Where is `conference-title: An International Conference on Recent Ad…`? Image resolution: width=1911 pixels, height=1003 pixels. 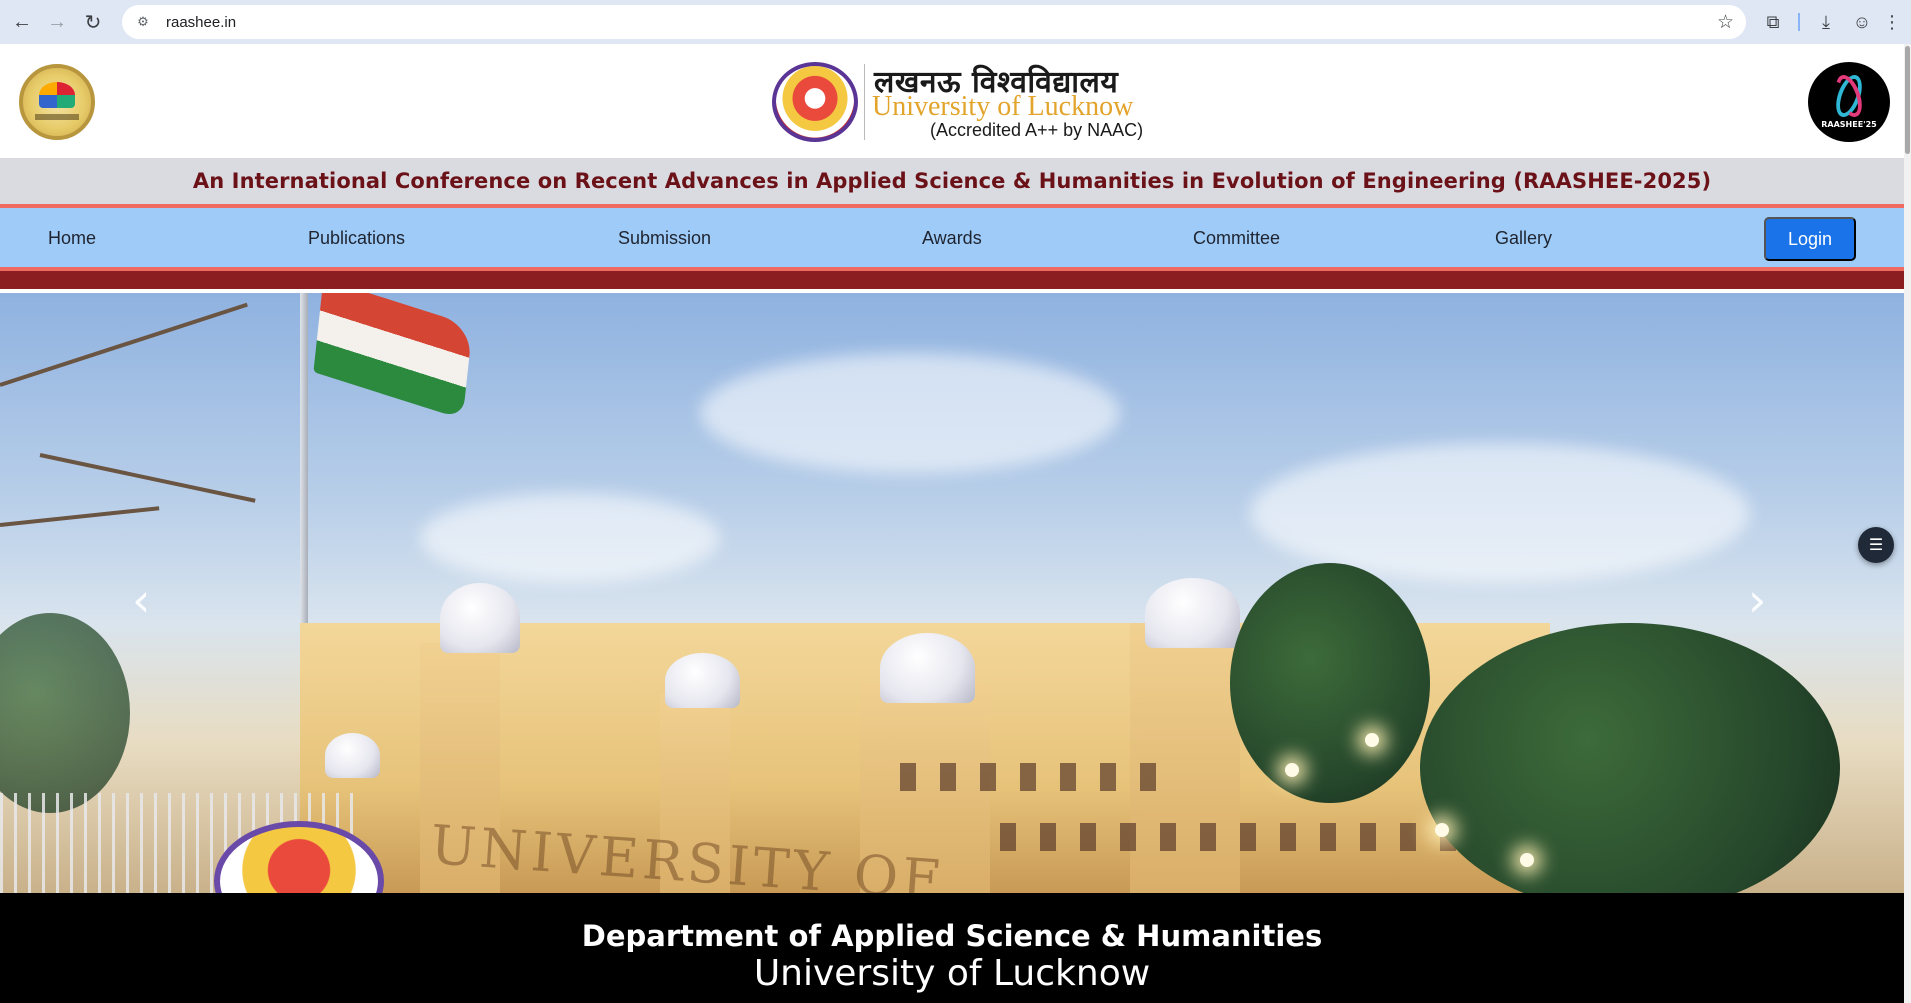 conference-title: An International Conference on Recent Ad… is located at coordinates (952, 181).